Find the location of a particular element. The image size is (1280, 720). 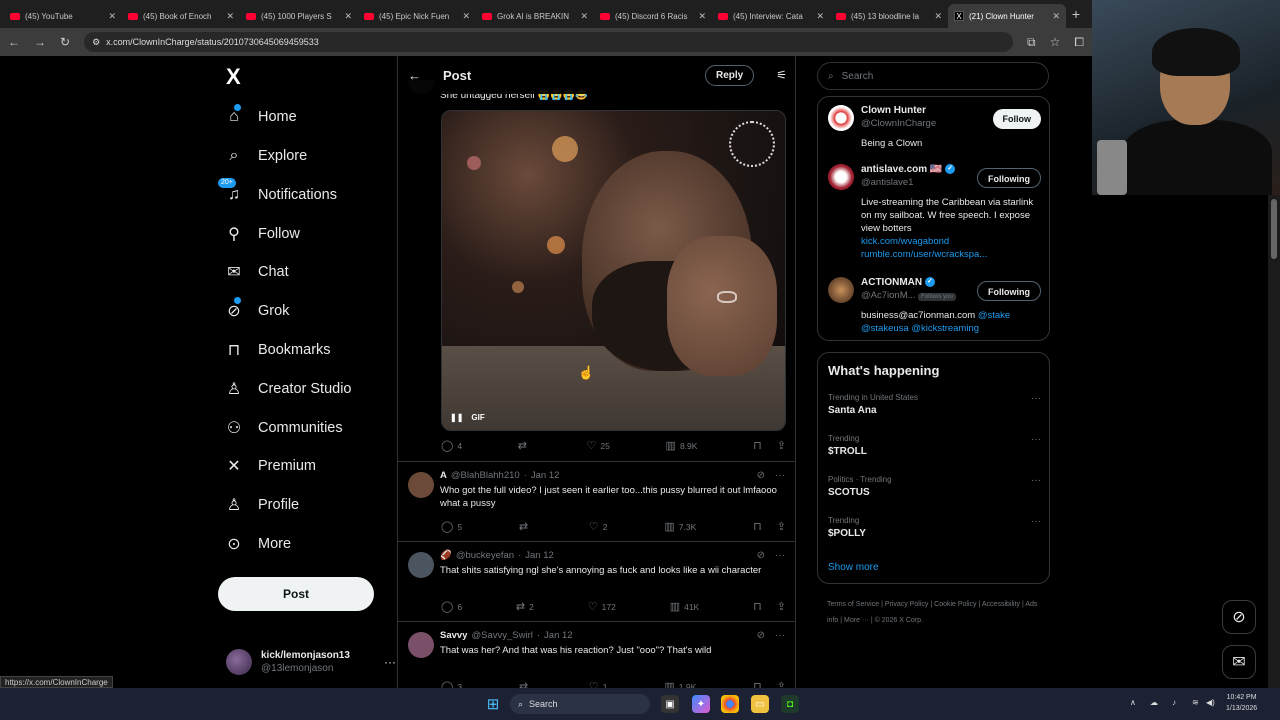

grok-floating-icon: ⊘ is located at coordinates (1239, 617).